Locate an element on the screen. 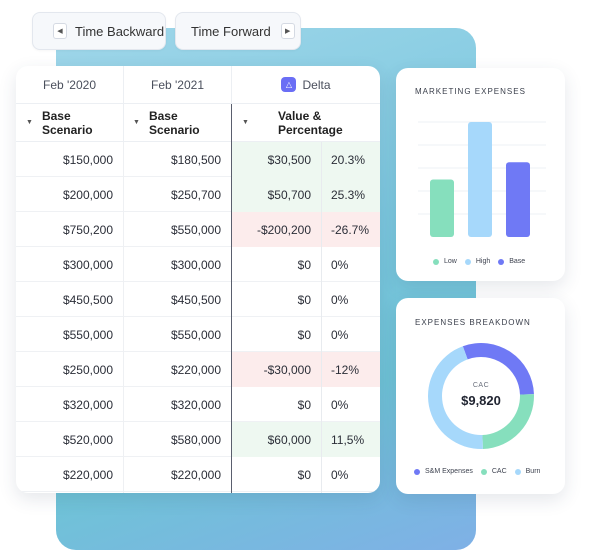  value-cell: $580,000 is located at coordinates (195, 439).